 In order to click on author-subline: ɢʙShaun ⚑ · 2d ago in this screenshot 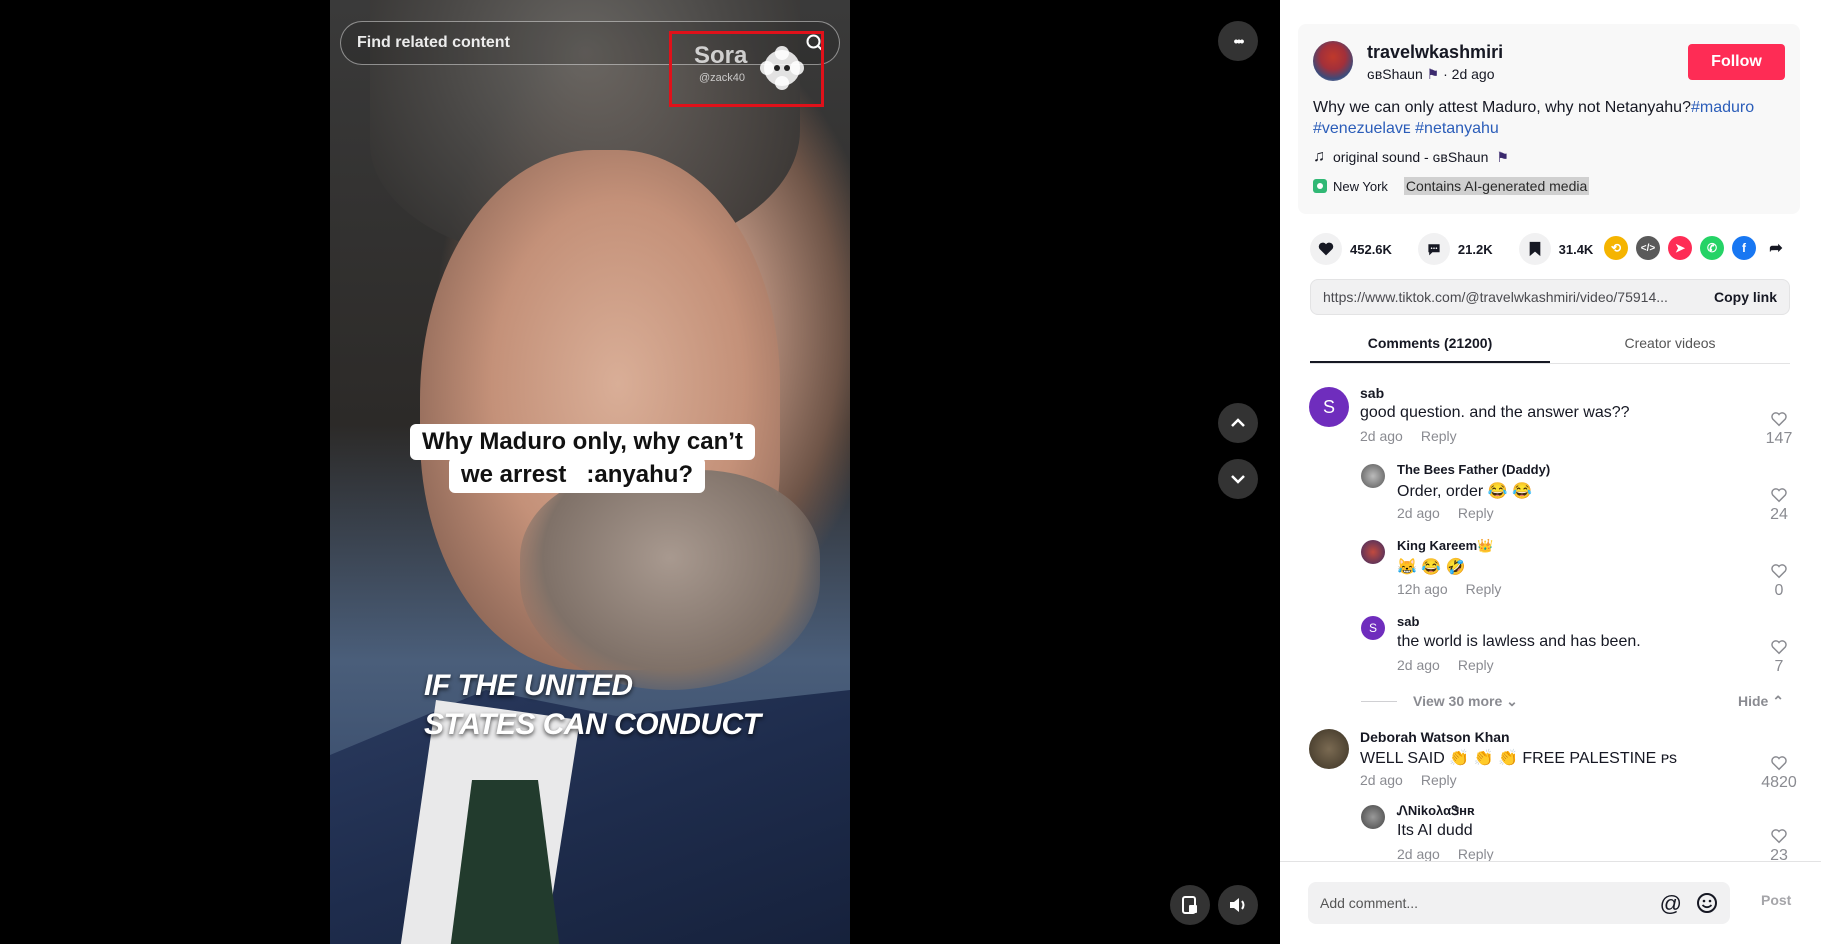, I will do `click(1431, 74)`.